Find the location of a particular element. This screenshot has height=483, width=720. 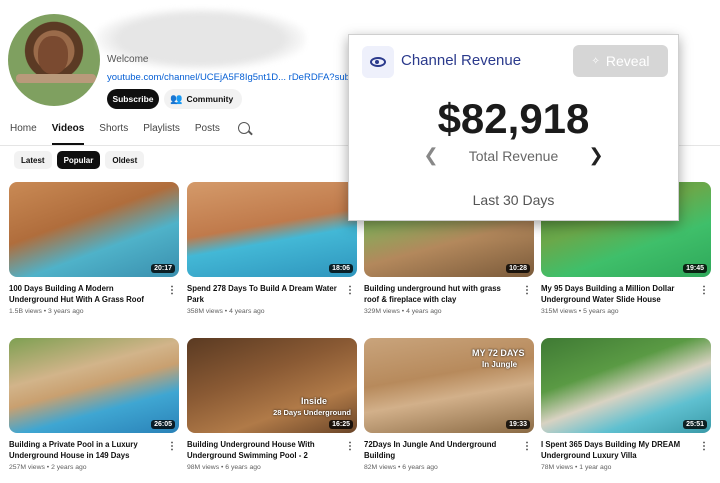

video-views: 315M views is located at coordinates (559, 311).